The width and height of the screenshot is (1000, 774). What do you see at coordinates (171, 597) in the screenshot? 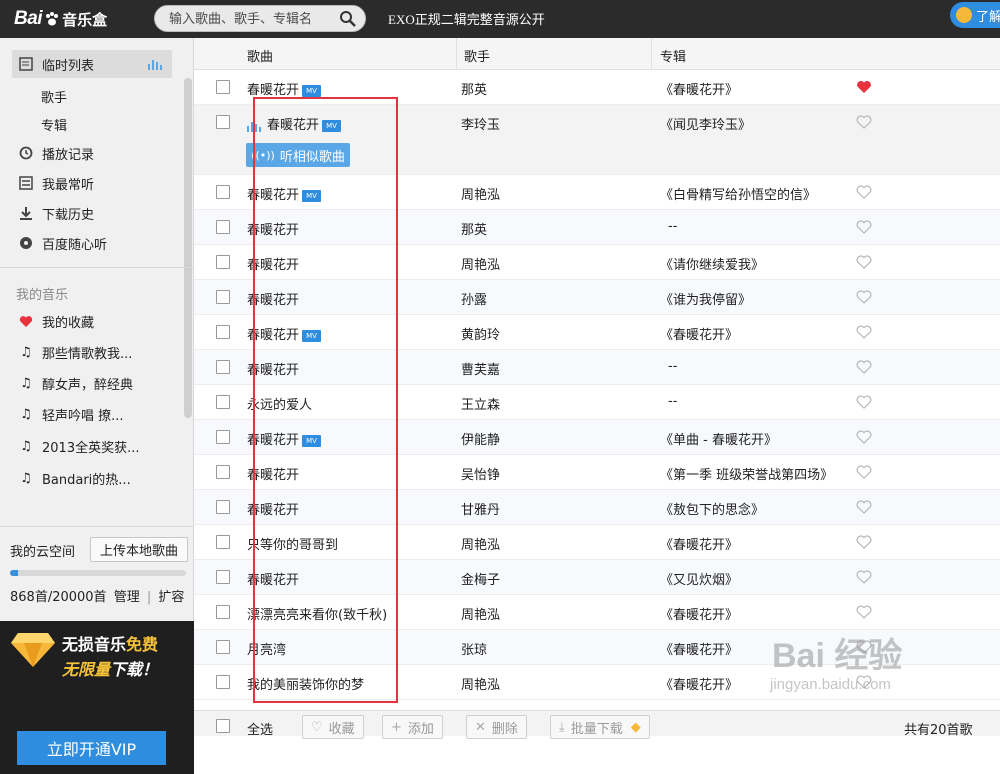
I see `expand-link: 扩容` at bounding box center [171, 597].